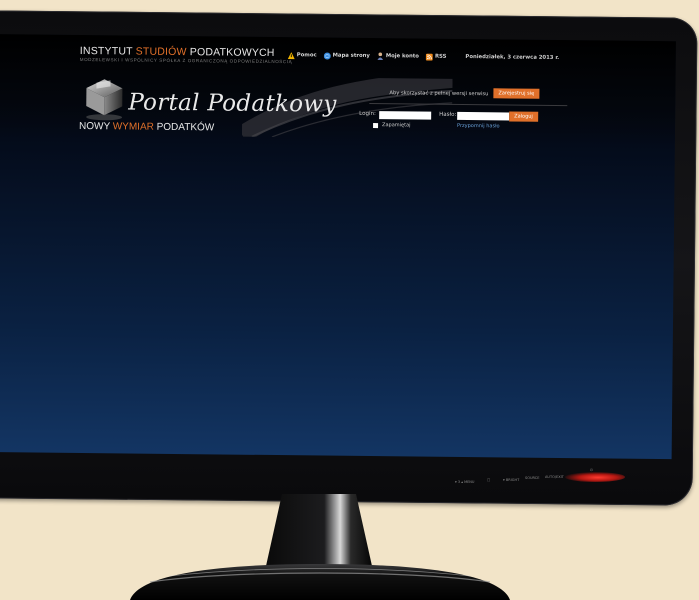 The height and width of the screenshot is (600, 699). What do you see at coordinates (95, 126) in the screenshot?
I see `tagline-word-1: NOWY` at bounding box center [95, 126].